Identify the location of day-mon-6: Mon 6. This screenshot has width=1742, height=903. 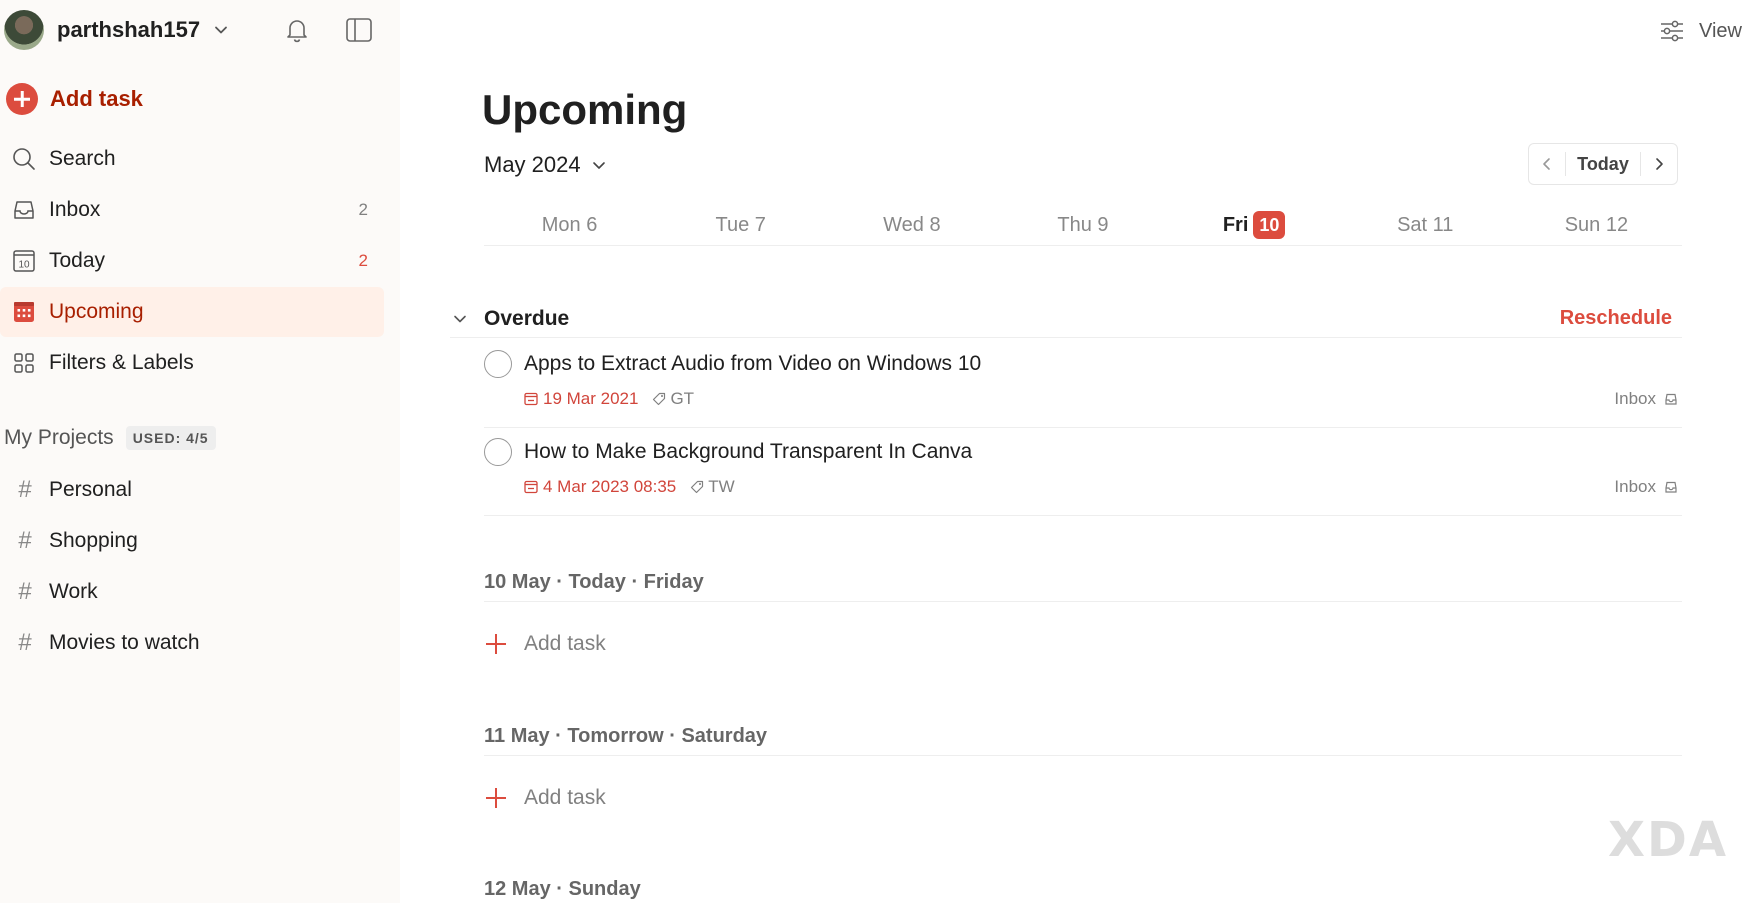
(569, 226).